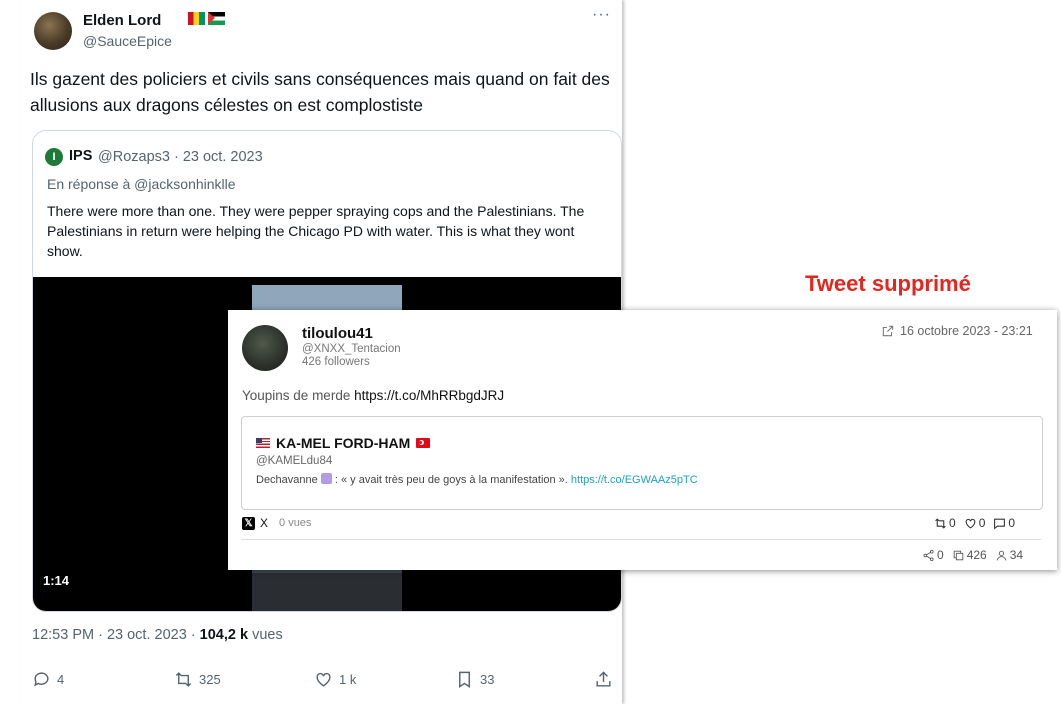  What do you see at coordinates (601, 15) in the screenshot?
I see `more-options-button: ···` at bounding box center [601, 15].